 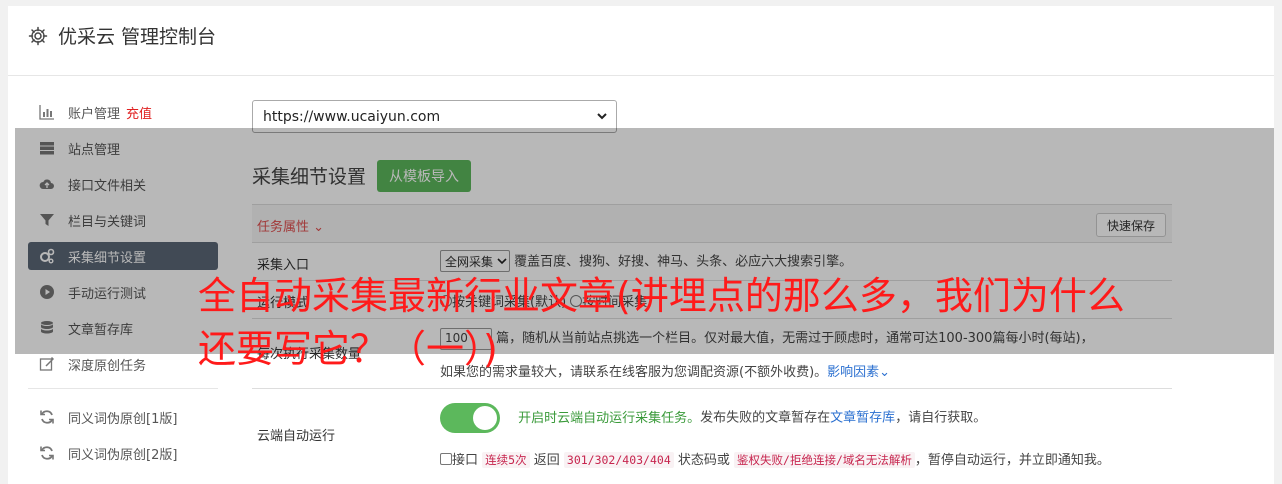 I want to click on cloud-run-status: 开启时云端自动运行采集任务。, so click(x=609, y=418).